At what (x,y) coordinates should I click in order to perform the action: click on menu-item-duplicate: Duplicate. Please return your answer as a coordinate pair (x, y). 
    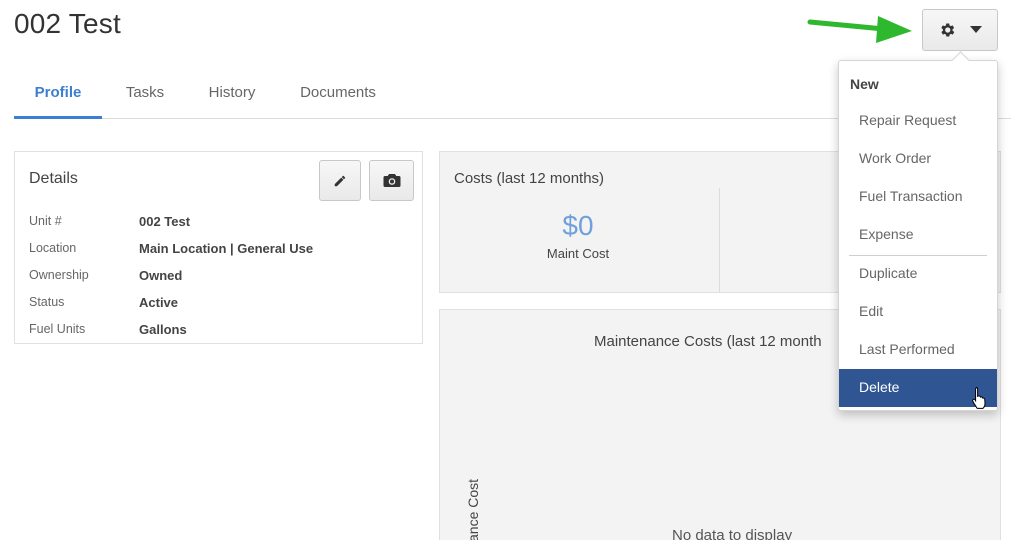
    Looking at the image, I should click on (918, 274).